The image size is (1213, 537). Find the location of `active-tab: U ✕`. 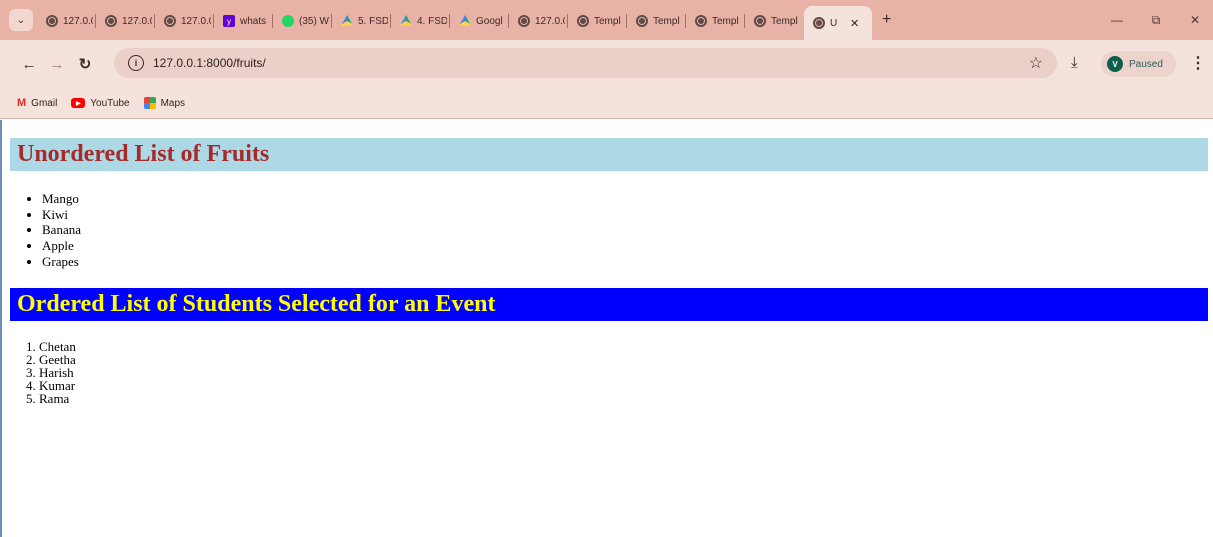

active-tab: U ✕ is located at coordinates (838, 23).